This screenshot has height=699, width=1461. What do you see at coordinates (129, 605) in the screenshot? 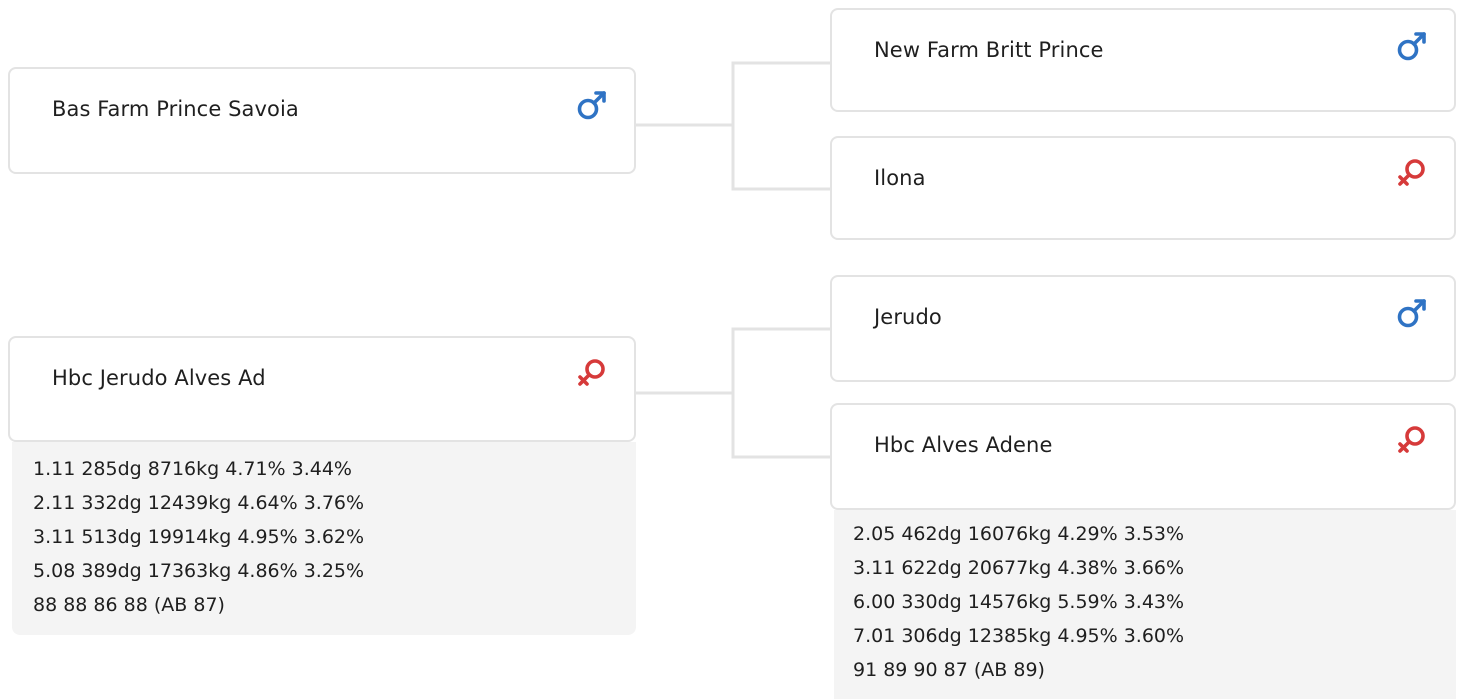
I see `stats-score-line: 88 88 86 88 (AB 87)` at bounding box center [129, 605].